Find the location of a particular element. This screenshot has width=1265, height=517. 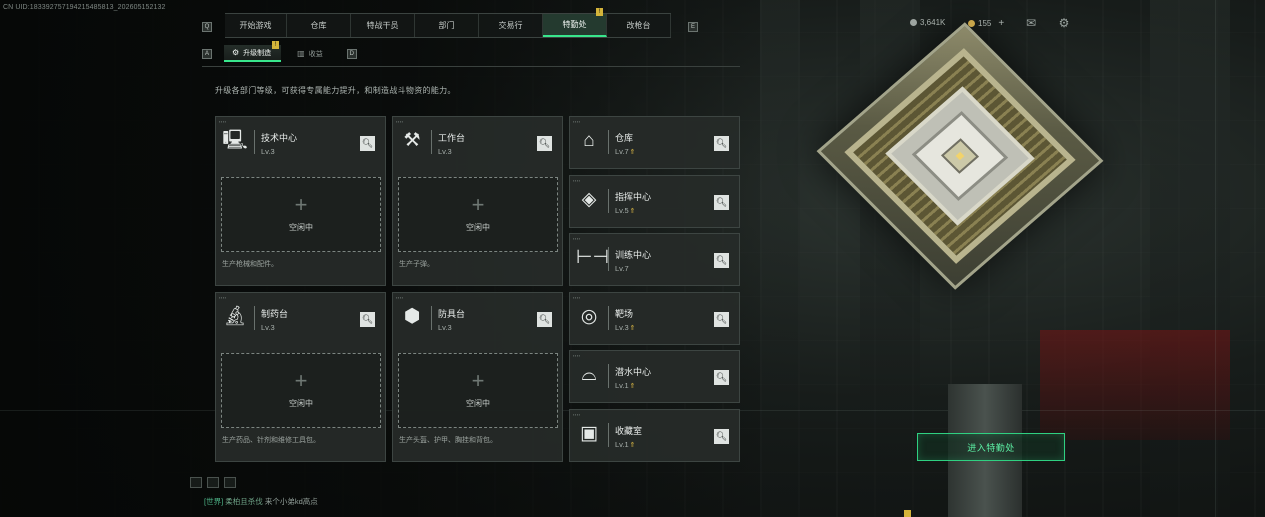

gear-icon: ⚙ is located at coordinates (236, 52).